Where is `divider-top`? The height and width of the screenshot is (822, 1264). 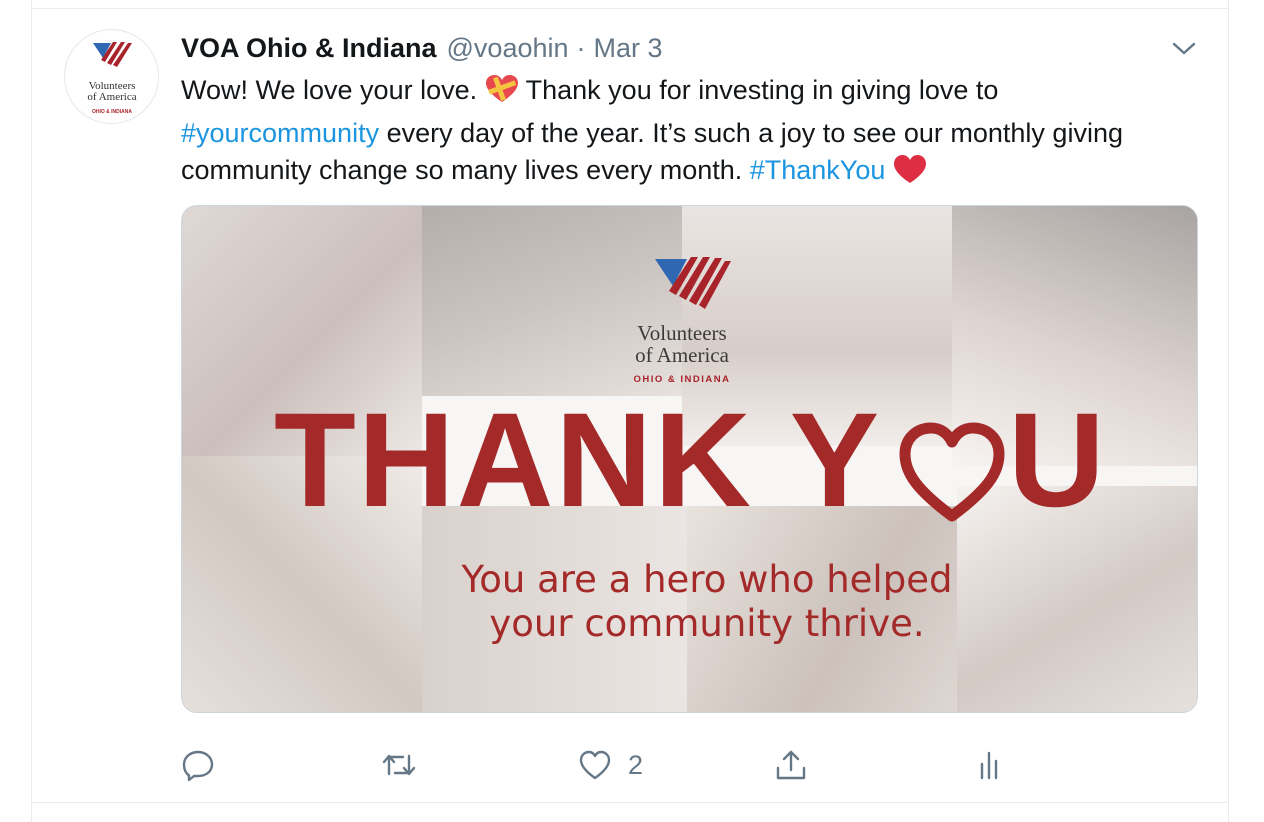 divider-top is located at coordinates (630, 8).